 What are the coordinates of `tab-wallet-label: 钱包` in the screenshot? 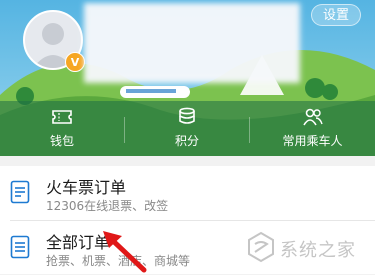 It's located at (61, 141).